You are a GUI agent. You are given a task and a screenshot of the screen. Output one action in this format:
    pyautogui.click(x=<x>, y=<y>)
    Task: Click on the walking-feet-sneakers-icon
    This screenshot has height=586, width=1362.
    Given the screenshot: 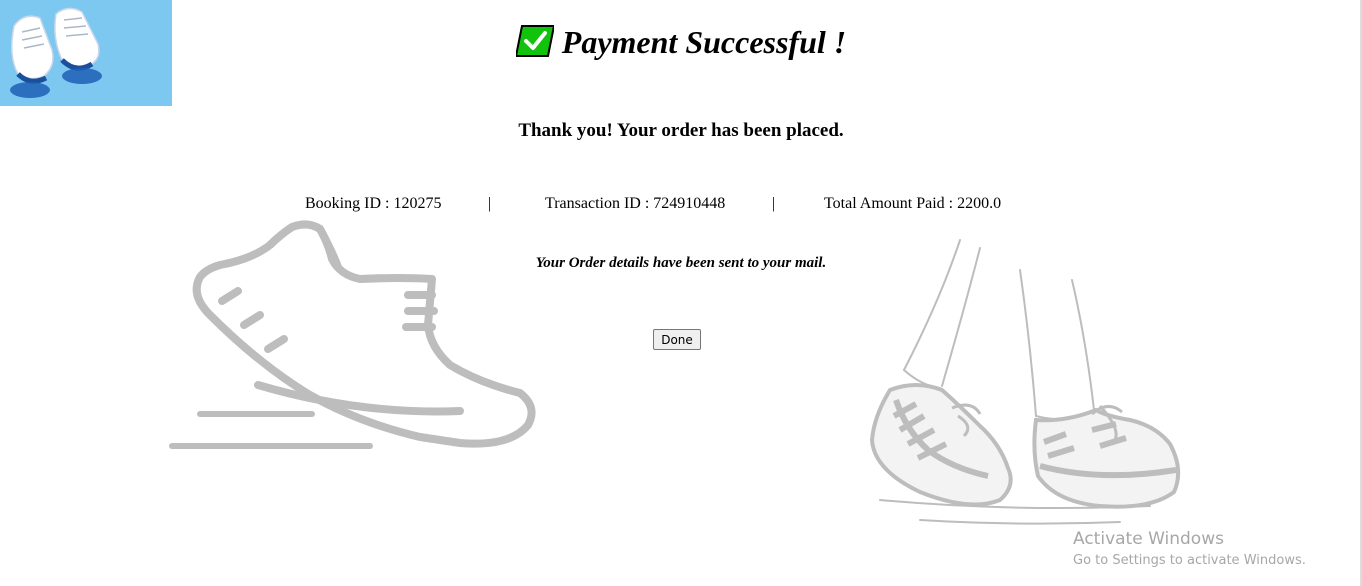 What is the action you would take?
    pyautogui.click(x=1025, y=382)
    